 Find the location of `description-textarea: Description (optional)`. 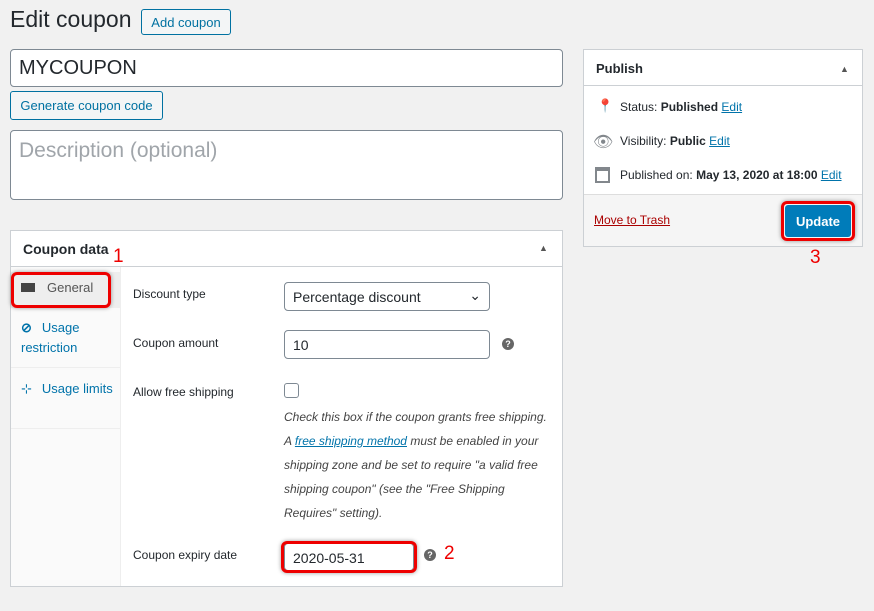

description-textarea: Description (optional) is located at coordinates (286, 165).